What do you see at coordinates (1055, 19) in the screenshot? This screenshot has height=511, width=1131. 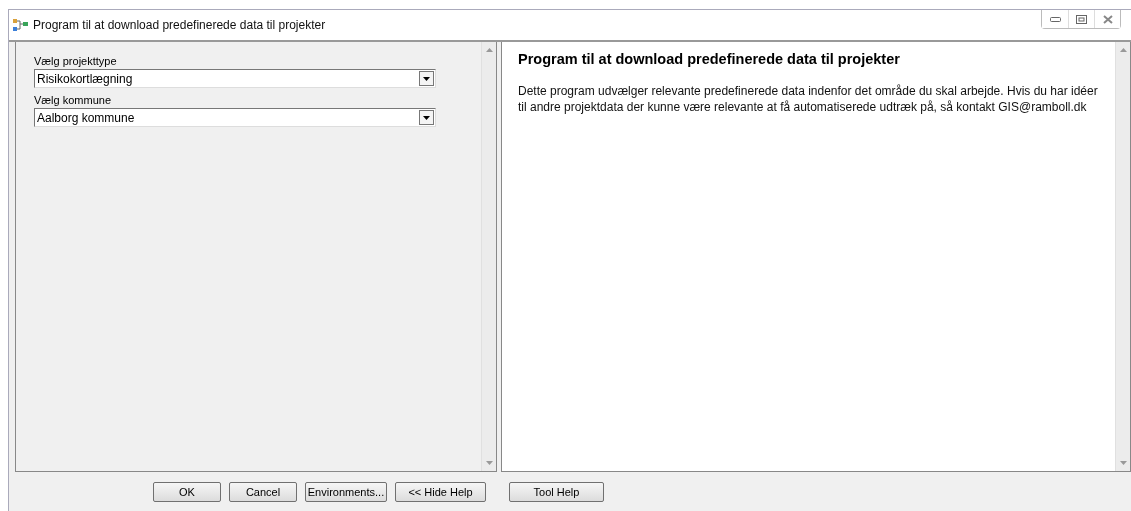 I see `minimize-icon` at bounding box center [1055, 19].